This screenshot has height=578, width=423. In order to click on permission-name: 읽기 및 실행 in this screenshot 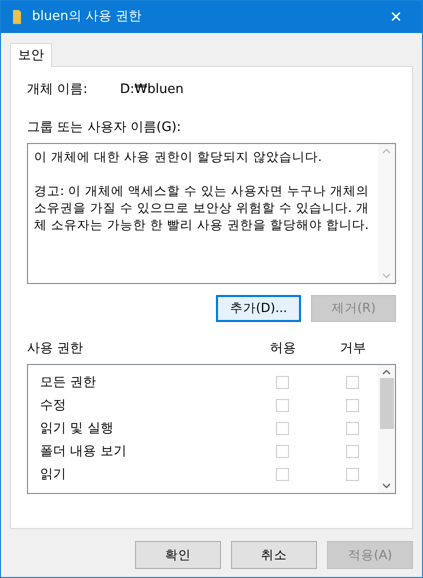, I will do `click(76, 429)`.